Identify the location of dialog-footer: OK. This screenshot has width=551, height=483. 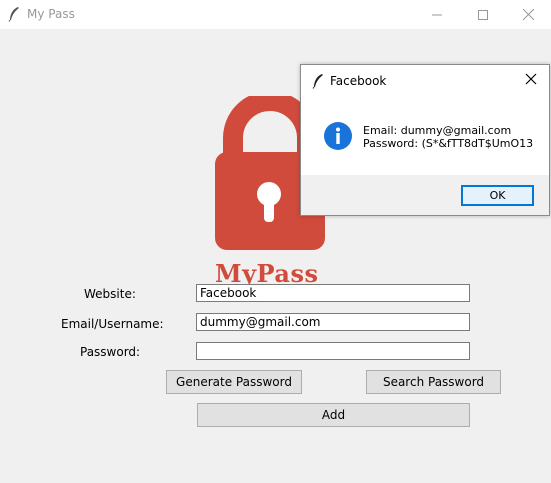
(425, 195).